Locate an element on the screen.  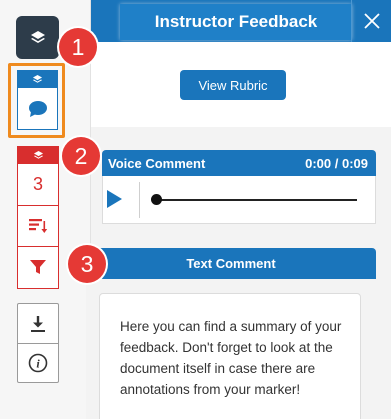
feedback-card-header is located at coordinates (37, 79).